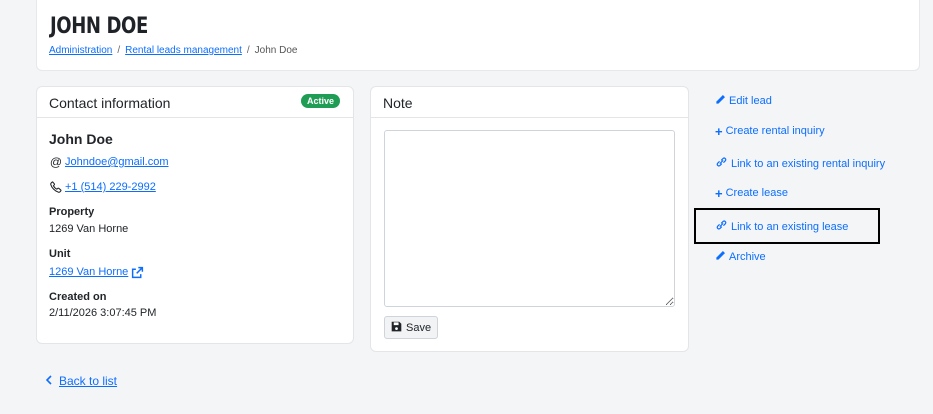 The height and width of the screenshot is (414, 933). What do you see at coordinates (721, 163) in the screenshot?
I see `link-icon` at bounding box center [721, 163].